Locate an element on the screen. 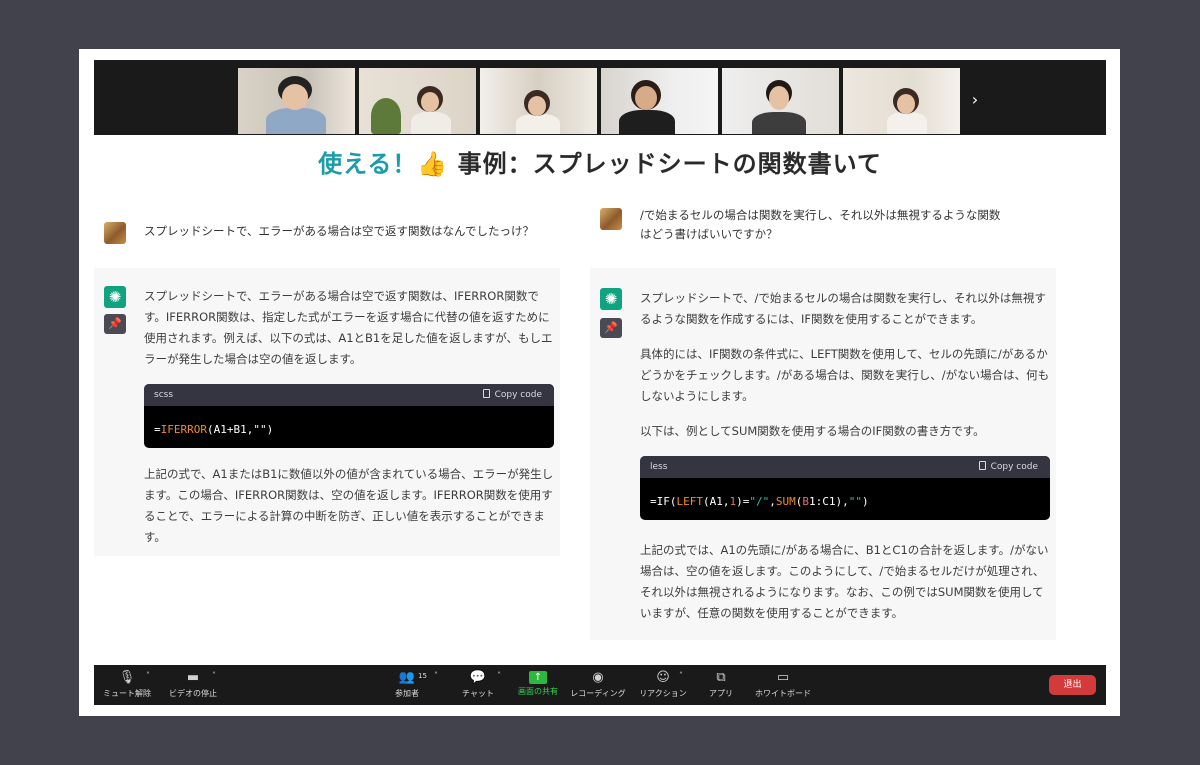 This screenshot has height=765, width=1200. code-token: (A1, is located at coordinates (716, 501).